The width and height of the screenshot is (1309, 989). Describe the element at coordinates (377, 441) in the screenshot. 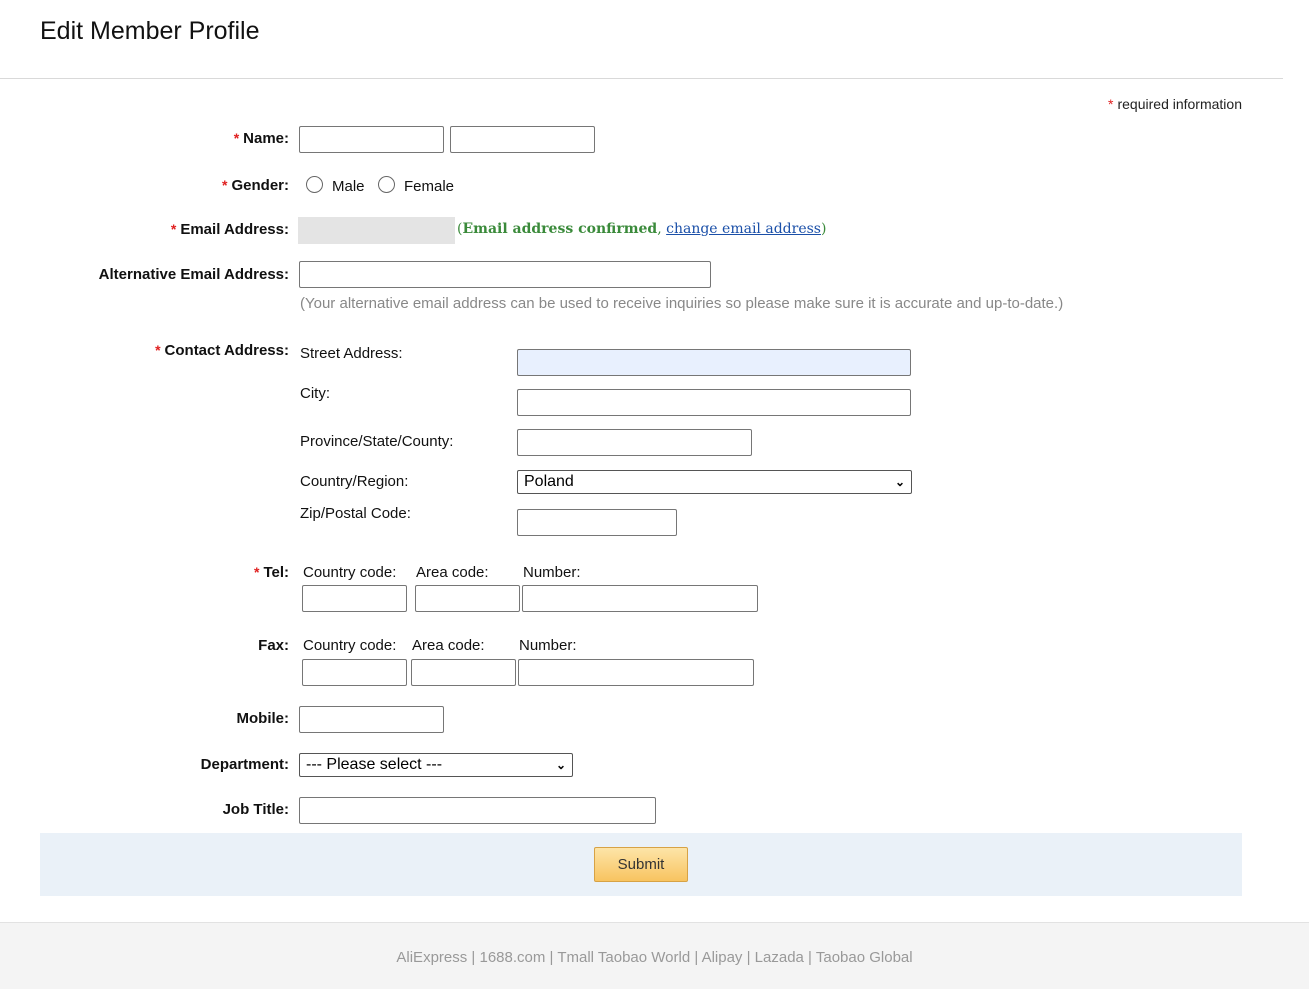

I see `province-label: Province/State/County:` at that location.